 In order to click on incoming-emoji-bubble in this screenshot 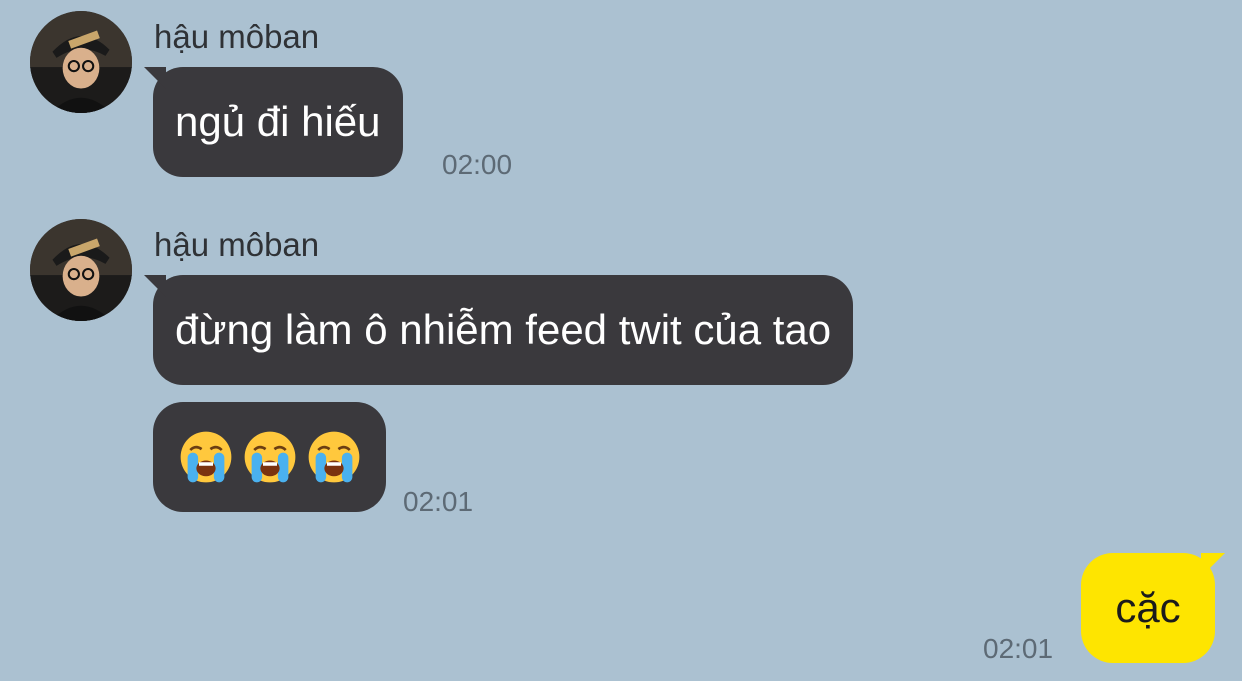, I will do `click(269, 457)`.